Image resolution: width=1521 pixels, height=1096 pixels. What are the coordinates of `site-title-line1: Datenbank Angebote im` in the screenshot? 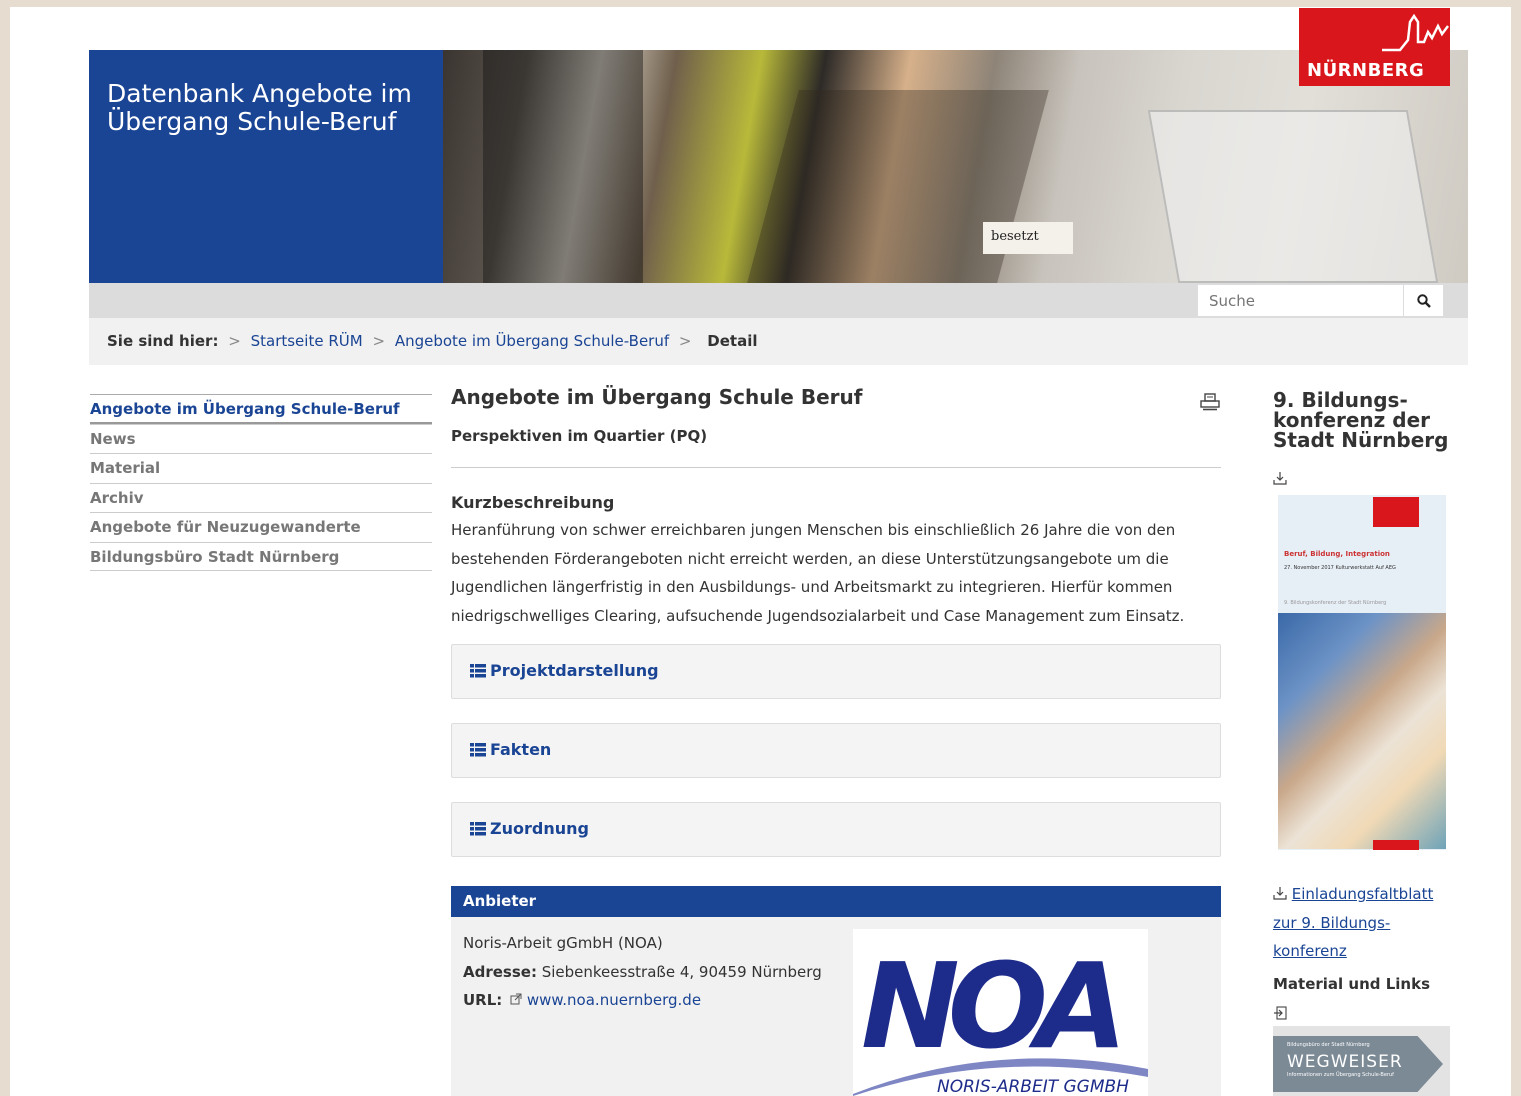 It's located at (259, 93).